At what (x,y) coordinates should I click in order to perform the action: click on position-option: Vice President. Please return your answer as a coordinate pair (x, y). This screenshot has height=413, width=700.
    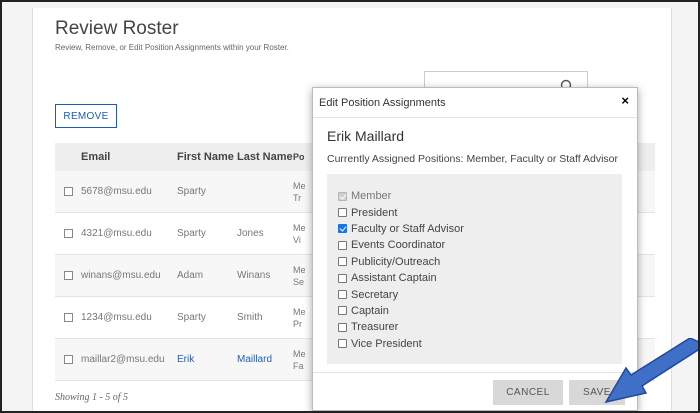
    Looking at the image, I should click on (401, 344).